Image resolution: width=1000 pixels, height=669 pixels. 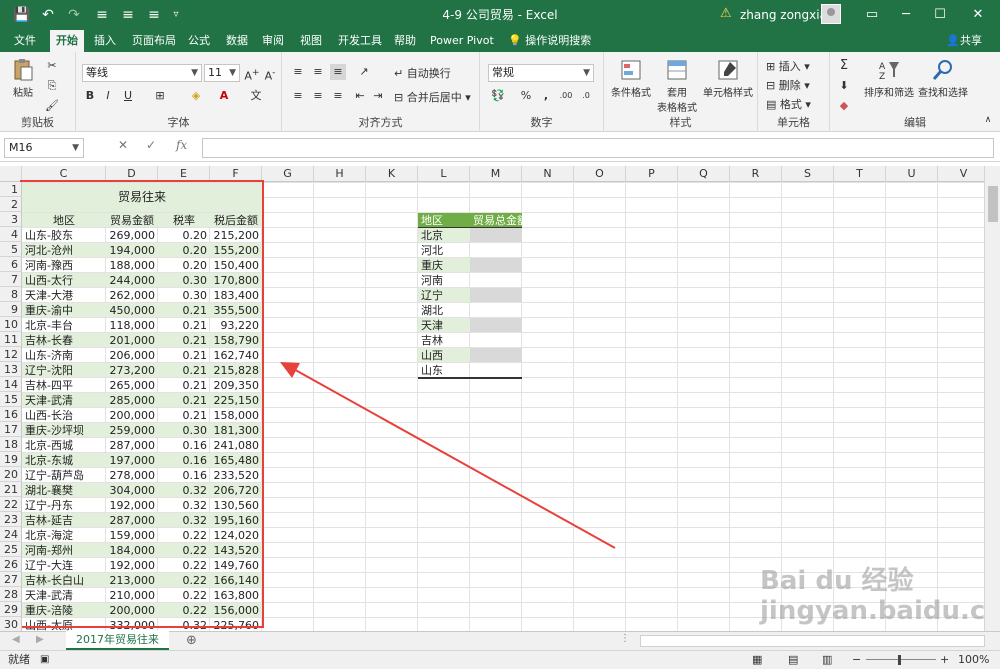 What do you see at coordinates (444, 325) in the screenshot?
I see `summary-region-cell: 天津` at bounding box center [444, 325].